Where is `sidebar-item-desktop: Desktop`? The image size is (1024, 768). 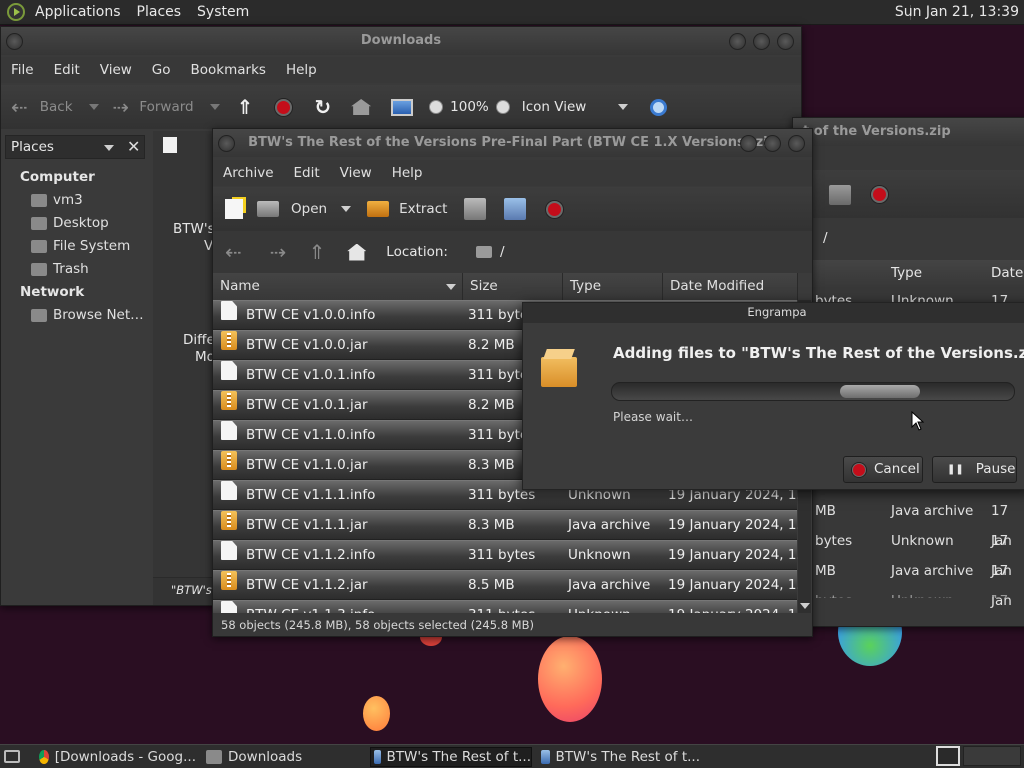 sidebar-item-desktop: Desktop is located at coordinates (70, 223).